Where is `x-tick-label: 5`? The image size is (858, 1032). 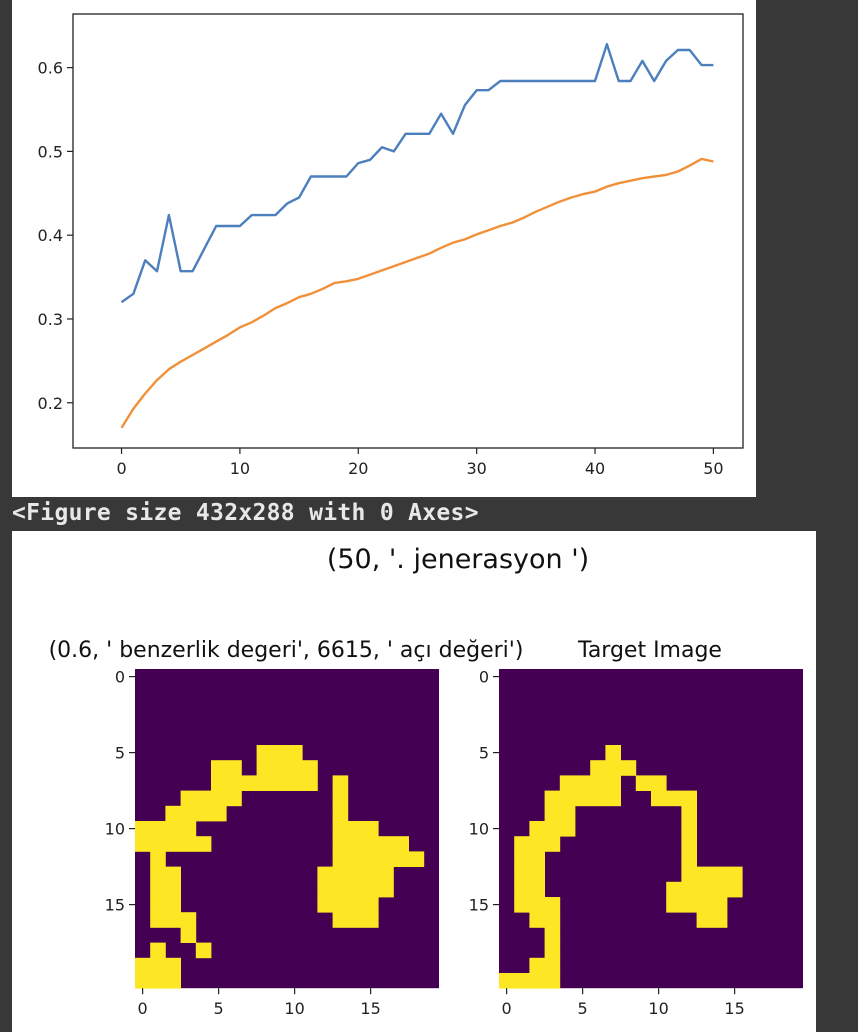
x-tick-label: 5 is located at coordinates (219, 1008).